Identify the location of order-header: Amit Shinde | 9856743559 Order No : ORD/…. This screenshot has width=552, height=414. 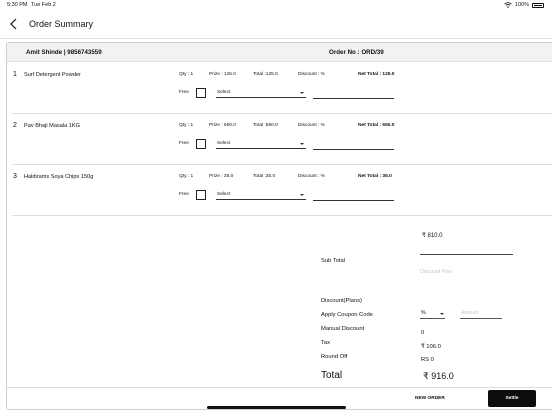
(279, 52).